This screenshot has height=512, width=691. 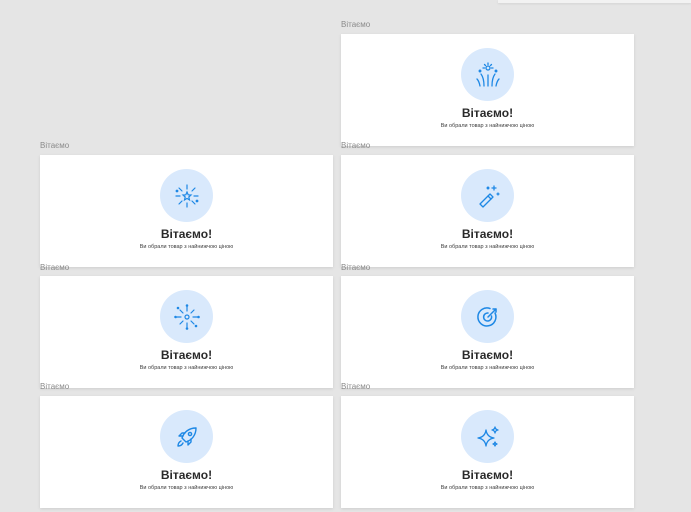 I want to click on target-arrow-icon, so click(x=486, y=316).